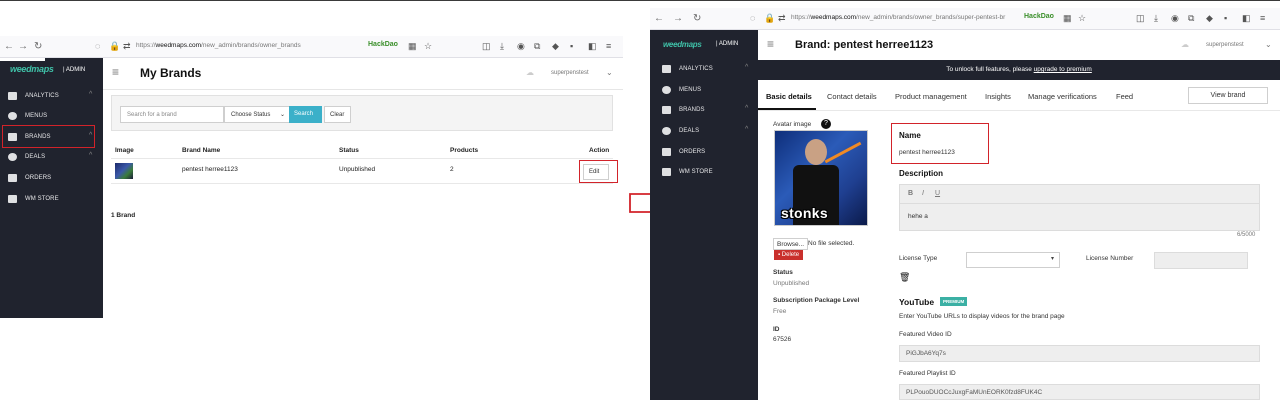 The image size is (1280, 406). I want to click on upgrade-link: upgrade to premium, so click(1063, 69).